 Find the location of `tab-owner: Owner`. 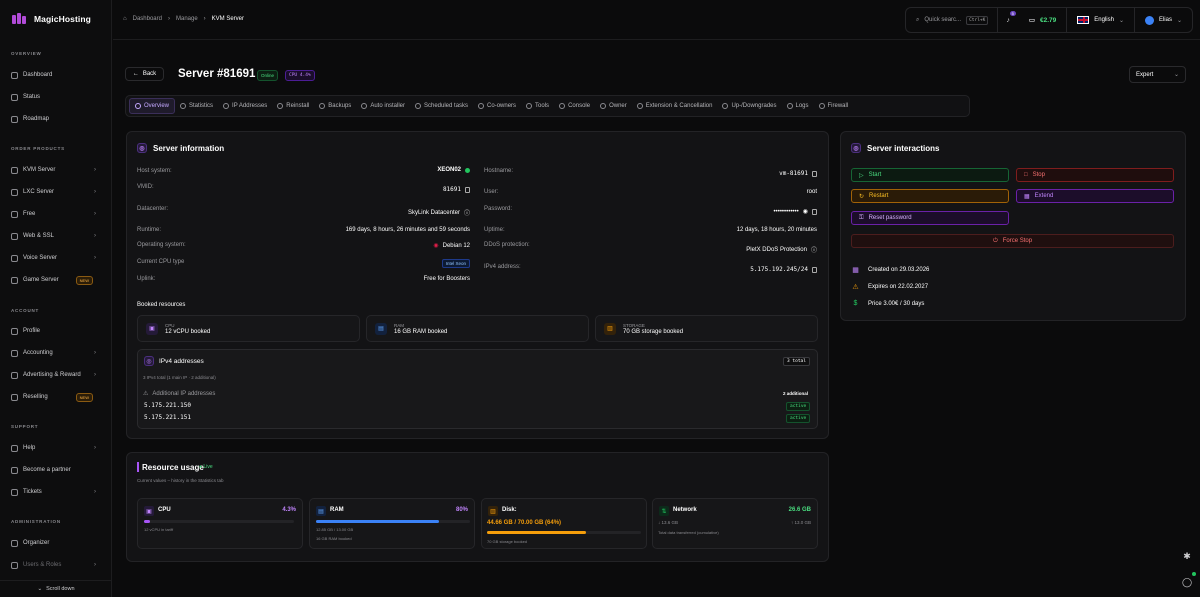

tab-owner: Owner is located at coordinates (613, 106).